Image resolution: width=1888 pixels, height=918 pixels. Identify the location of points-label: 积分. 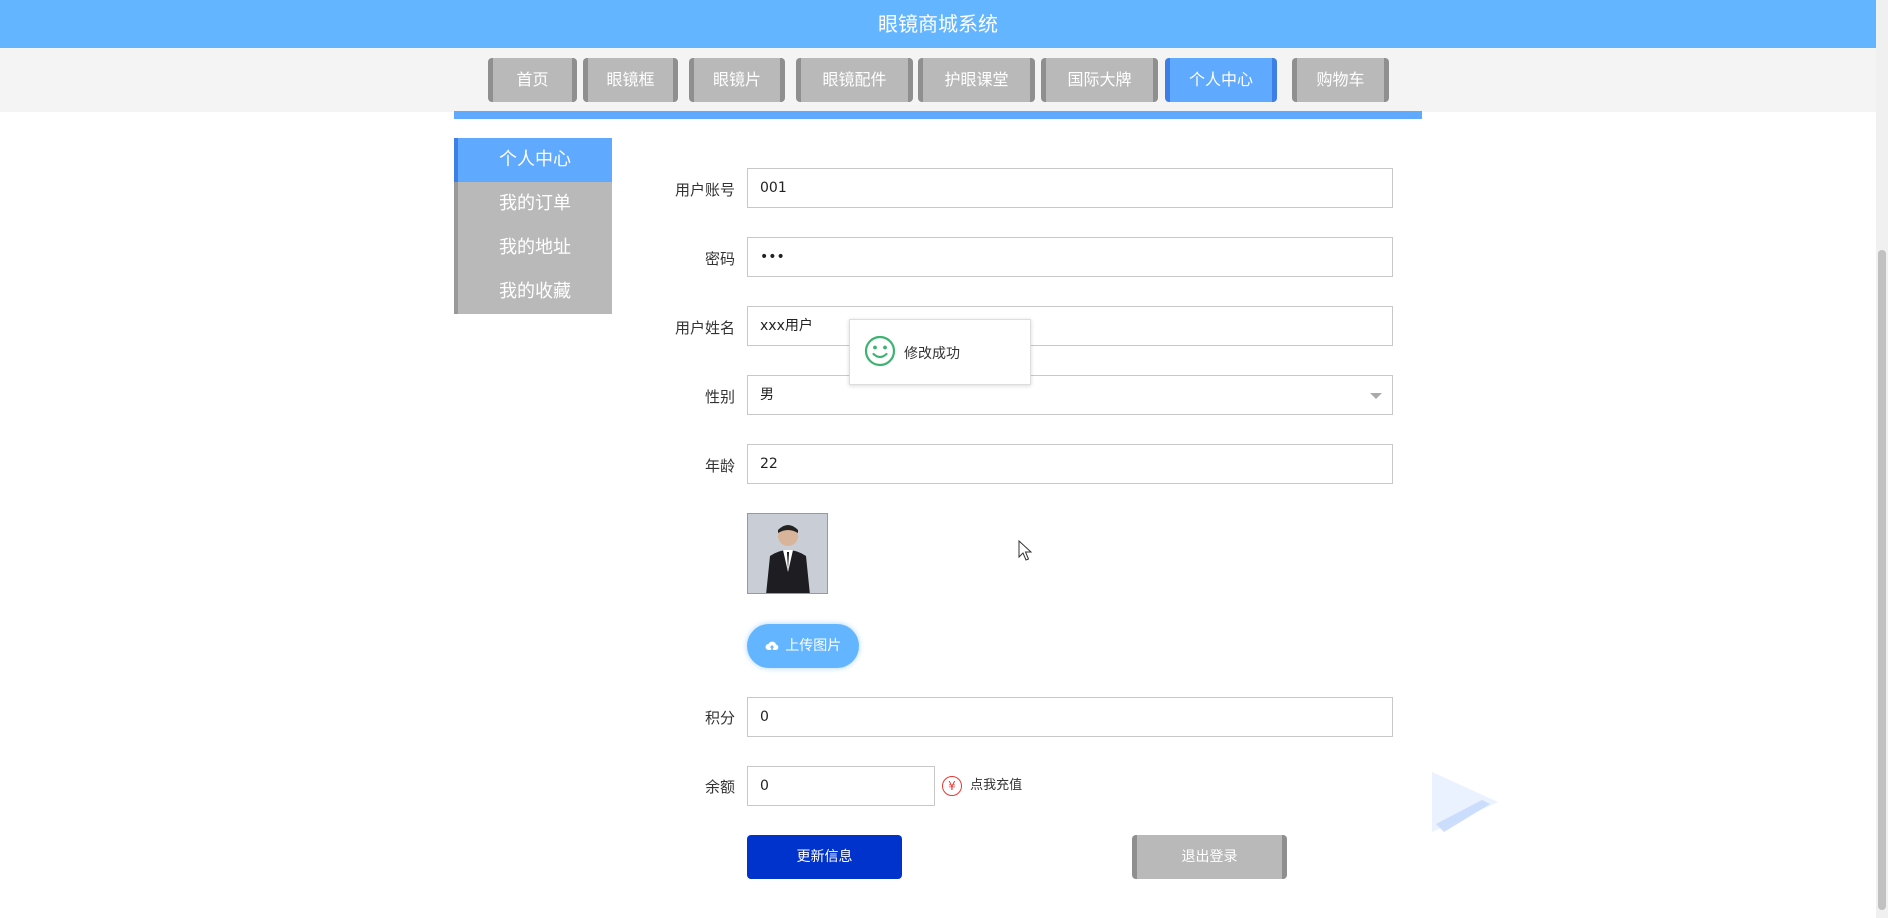
(719, 718).